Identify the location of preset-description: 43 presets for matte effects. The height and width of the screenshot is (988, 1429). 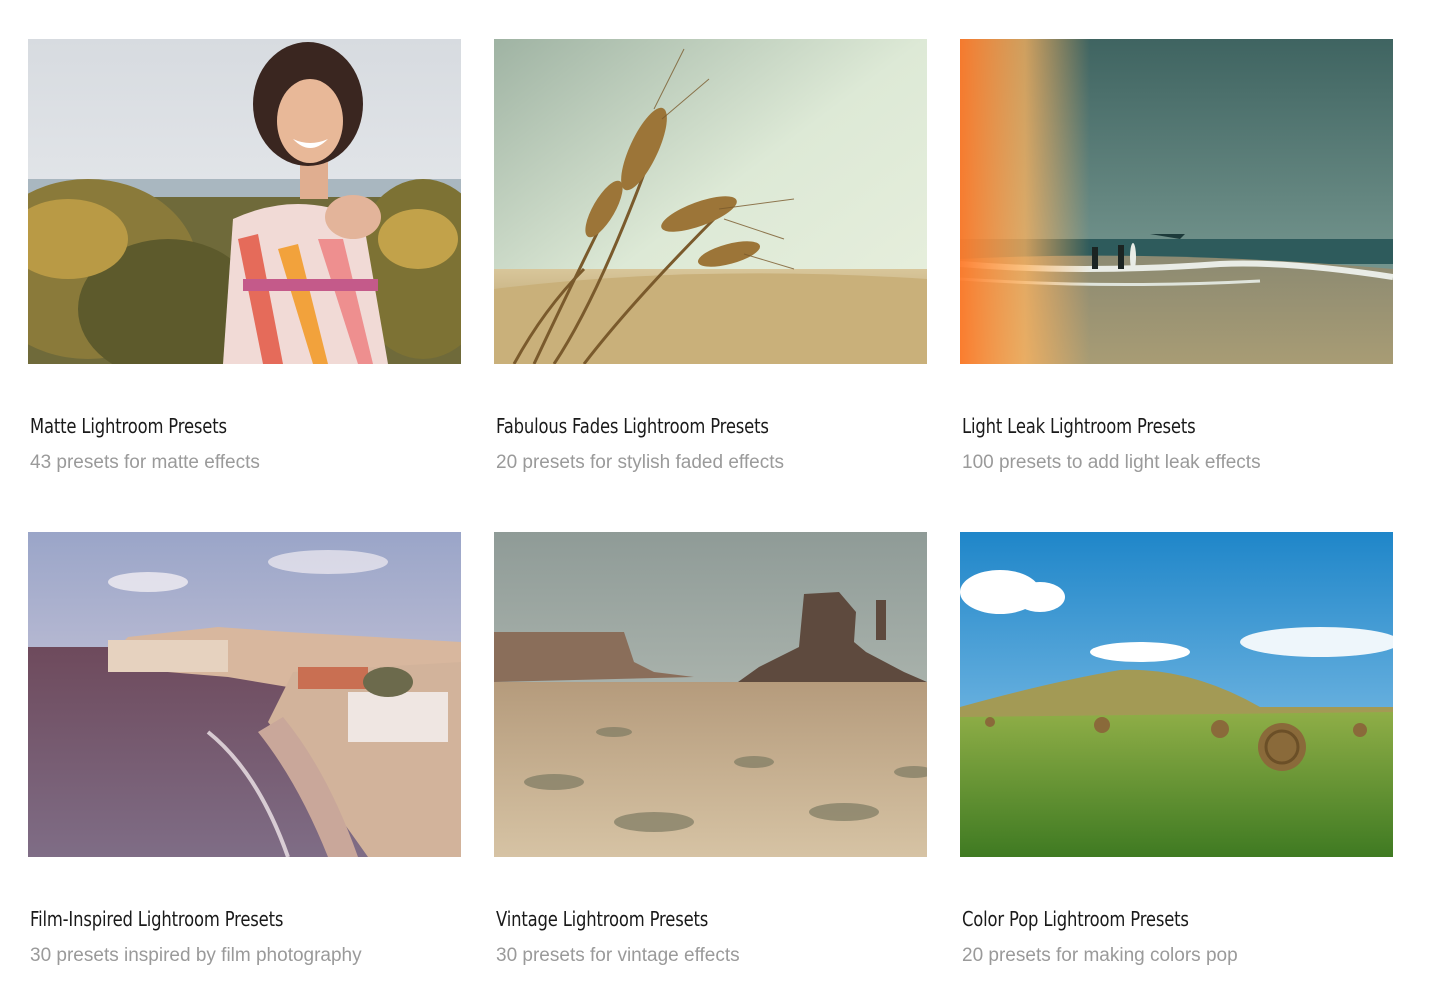
(145, 462).